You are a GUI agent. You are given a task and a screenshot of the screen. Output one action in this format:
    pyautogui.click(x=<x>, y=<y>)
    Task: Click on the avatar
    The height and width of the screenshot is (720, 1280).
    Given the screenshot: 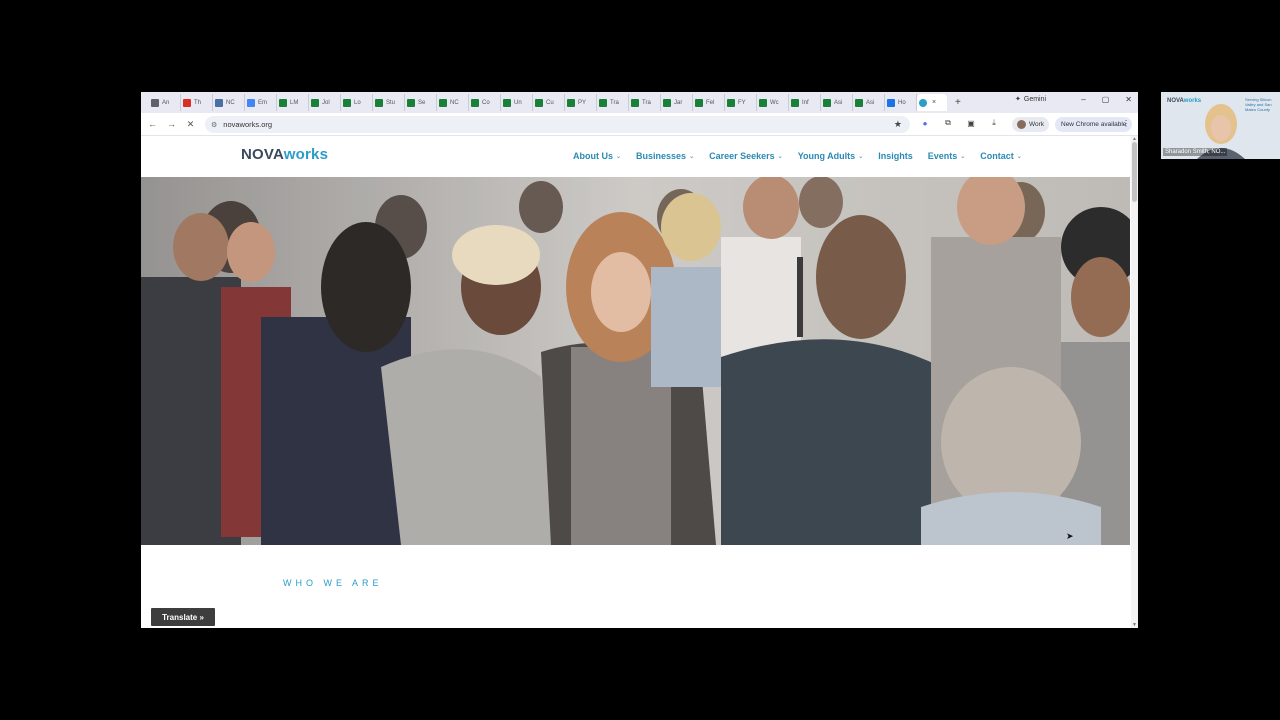 What is the action you would take?
    pyautogui.click(x=1021, y=124)
    